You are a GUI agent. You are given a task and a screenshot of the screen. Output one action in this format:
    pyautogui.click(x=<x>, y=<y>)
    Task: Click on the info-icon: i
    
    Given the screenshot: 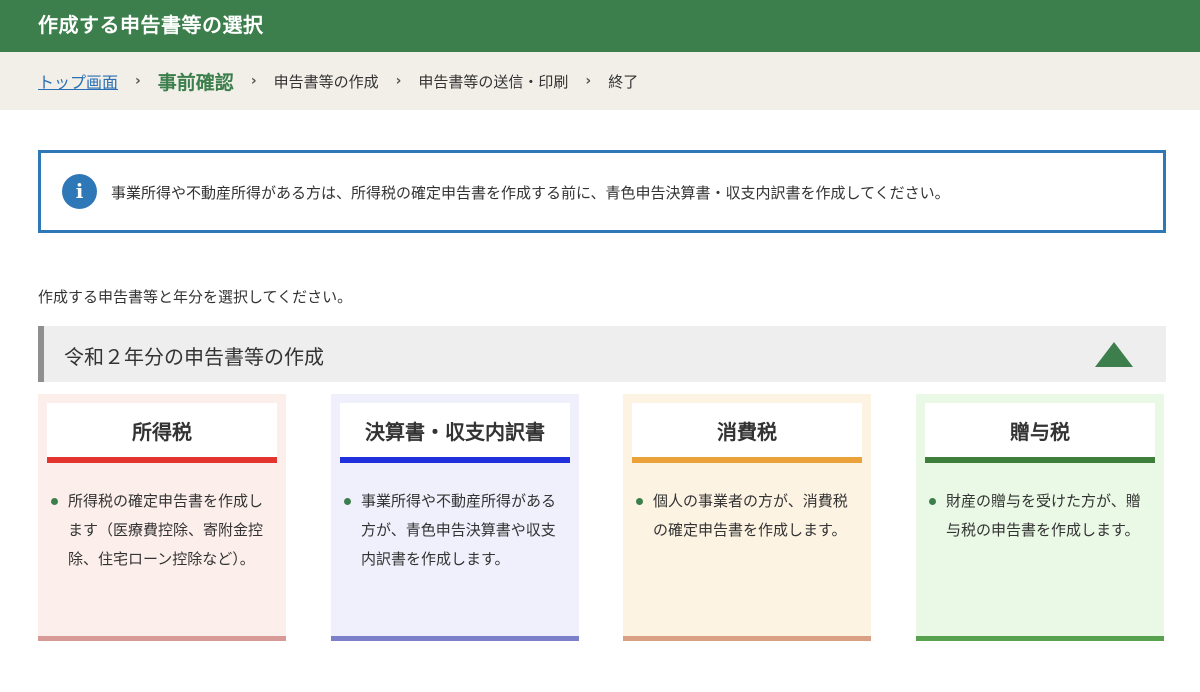 What is the action you would take?
    pyautogui.click(x=79, y=191)
    